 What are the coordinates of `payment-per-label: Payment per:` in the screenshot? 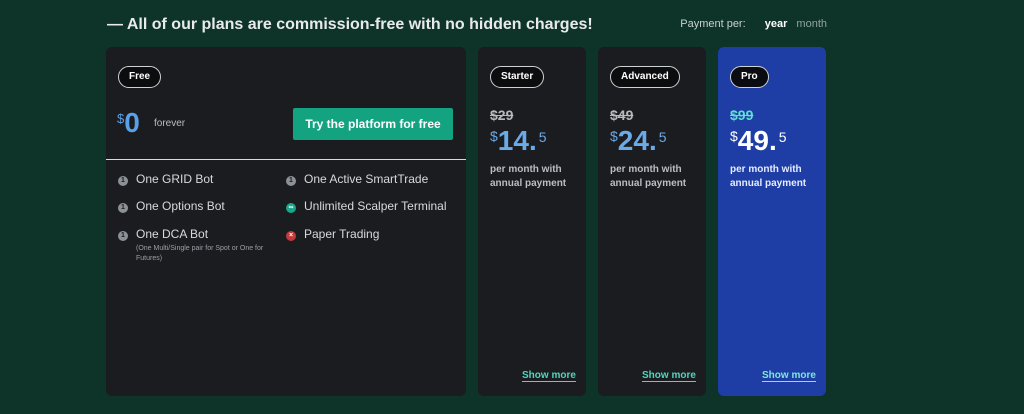 It's located at (713, 24).